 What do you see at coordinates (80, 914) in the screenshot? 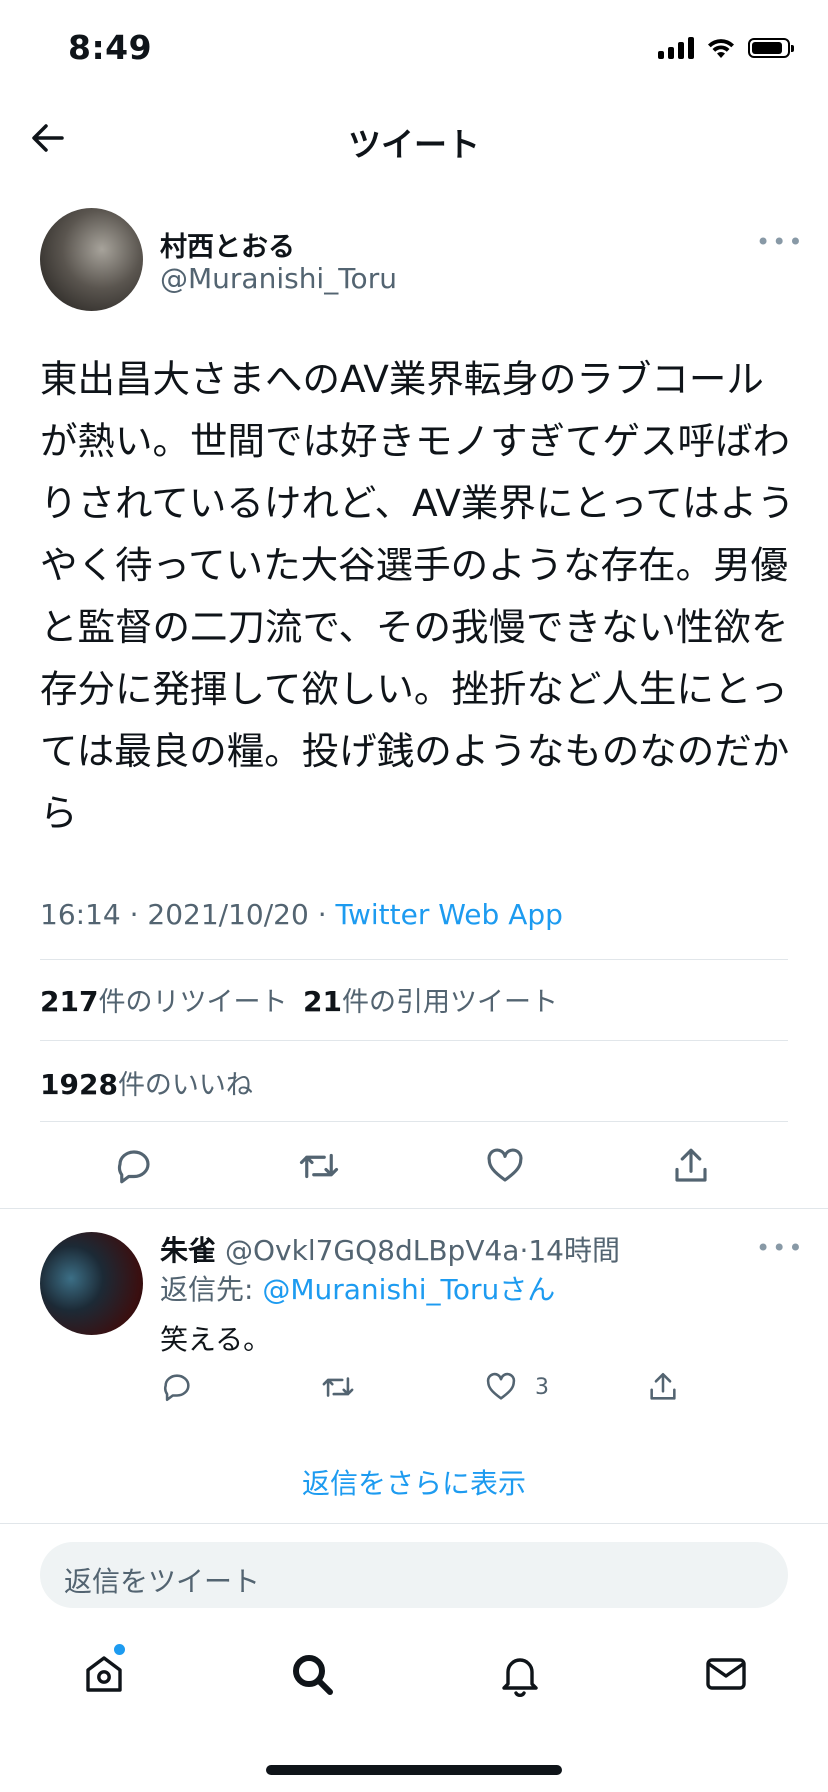
I see `tweet-time: 16:14` at bounding box center [80, 914].